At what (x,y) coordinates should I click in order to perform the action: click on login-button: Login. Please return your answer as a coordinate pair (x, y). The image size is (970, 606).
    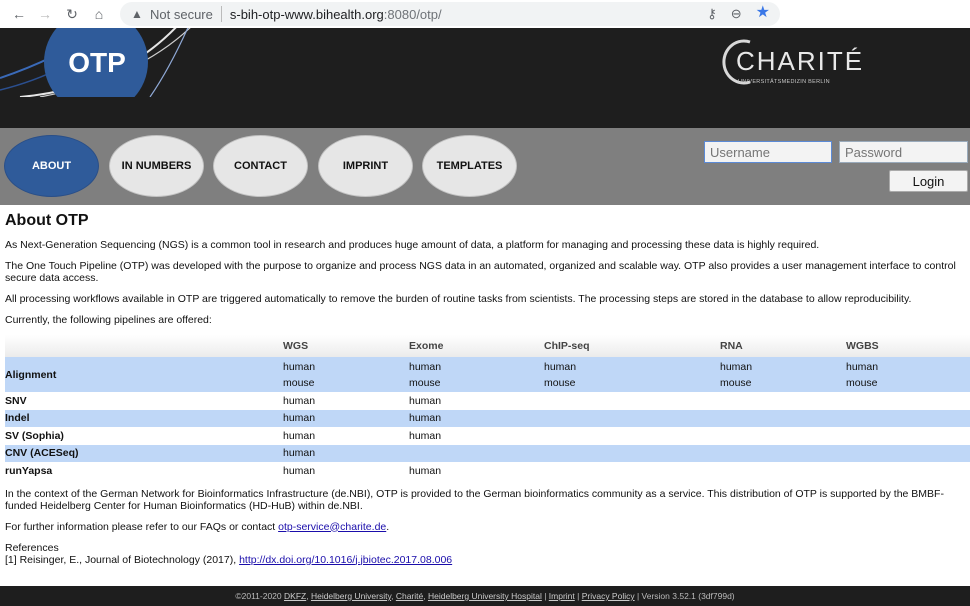
    Looking at the image, I should click on (928, 181).